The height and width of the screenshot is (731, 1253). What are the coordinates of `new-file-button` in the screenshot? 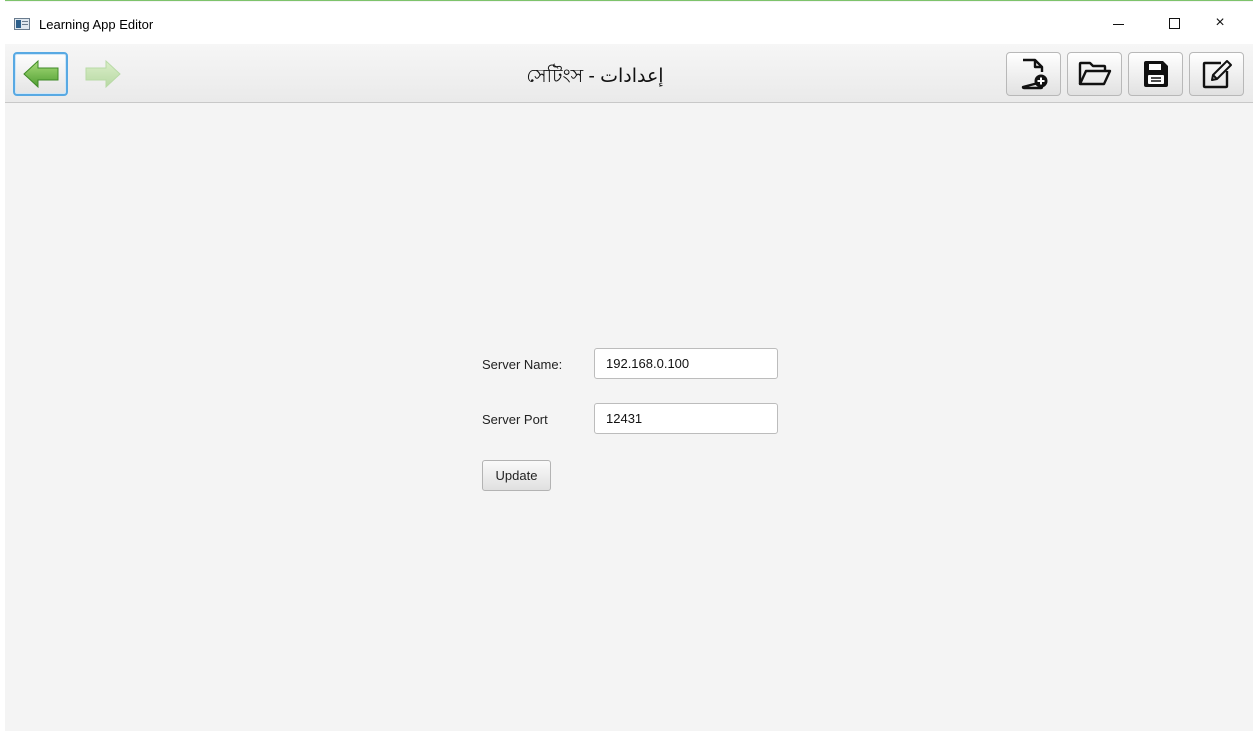 It's located at (1033, 74).